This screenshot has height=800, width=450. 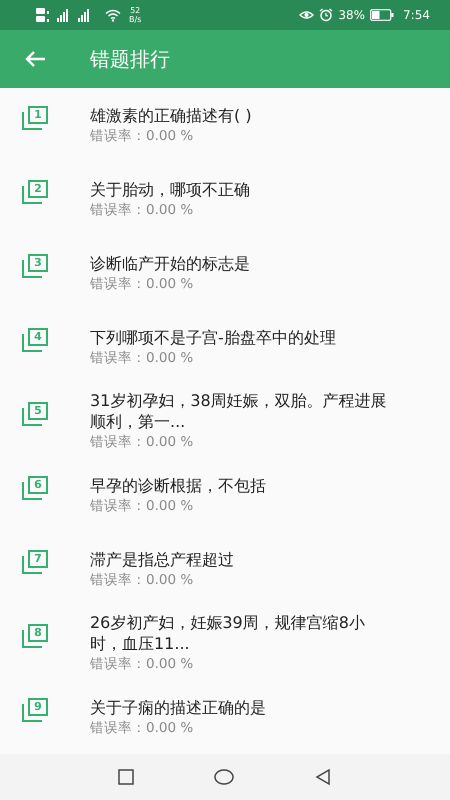 I want to click on recents-nav-icon, so click(x=126, y=777).